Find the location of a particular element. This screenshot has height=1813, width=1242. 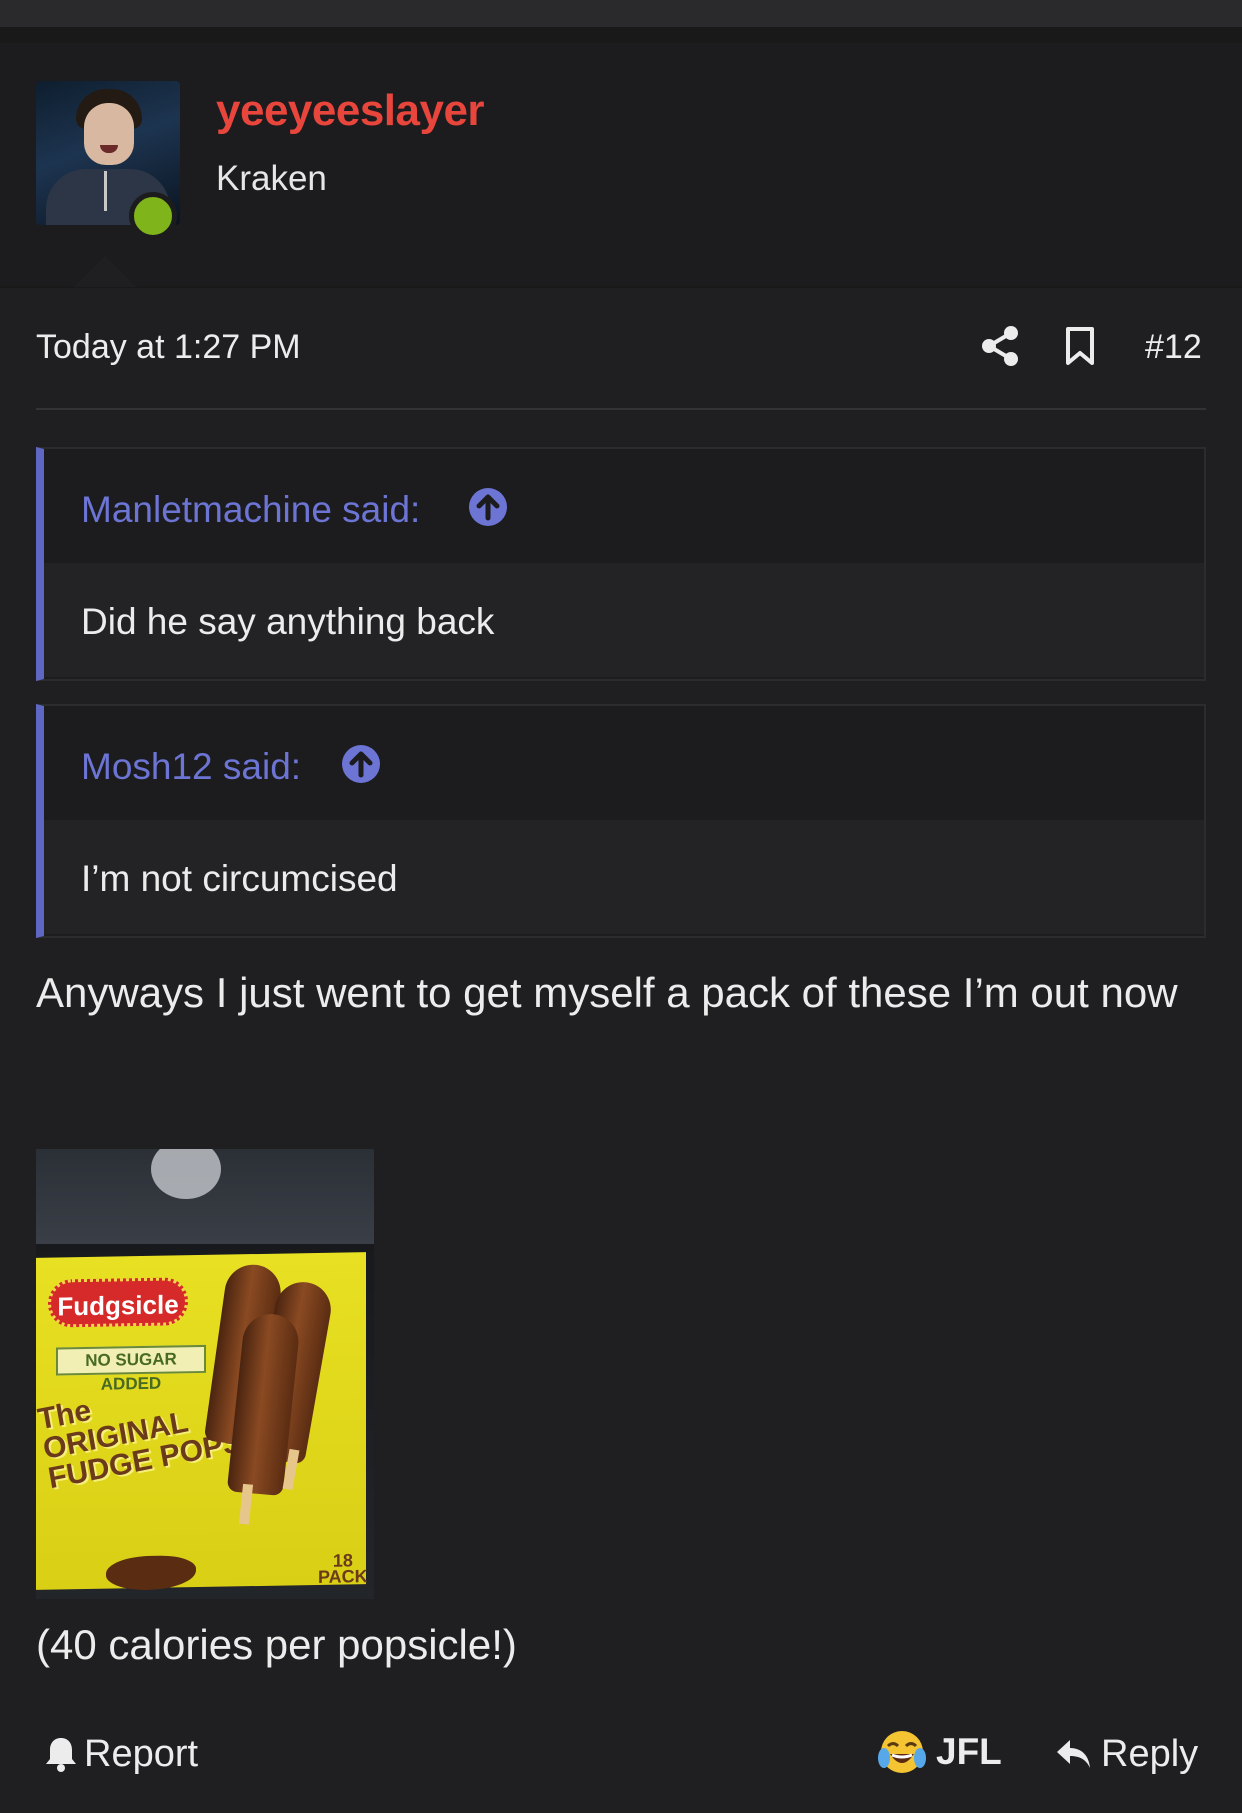

bookmark-icon is located at coordinates (1080, 346).